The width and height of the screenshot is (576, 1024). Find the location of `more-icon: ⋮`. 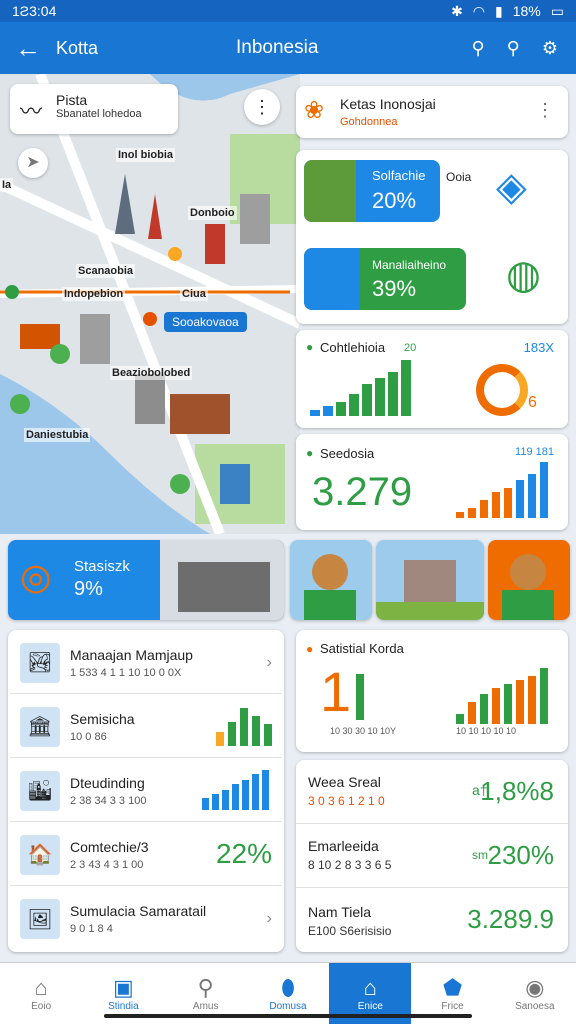

more-icon: ⋮ is located at coordinates (545, 110).